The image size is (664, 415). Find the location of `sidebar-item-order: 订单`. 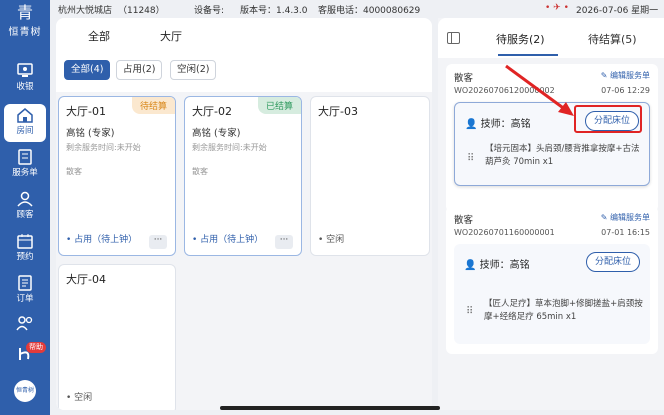

sidebar-item-order: 订单 is located at coordinates (25, 291).